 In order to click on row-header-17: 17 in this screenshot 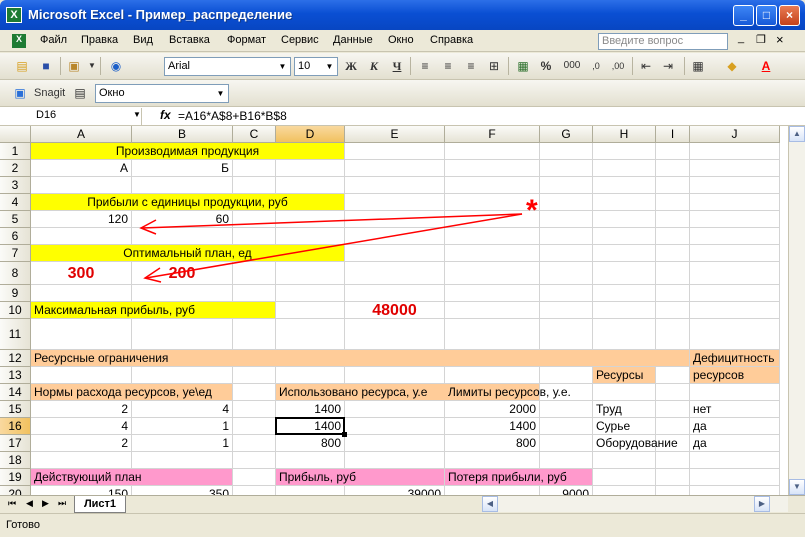, I will do `click(15, 443)`.